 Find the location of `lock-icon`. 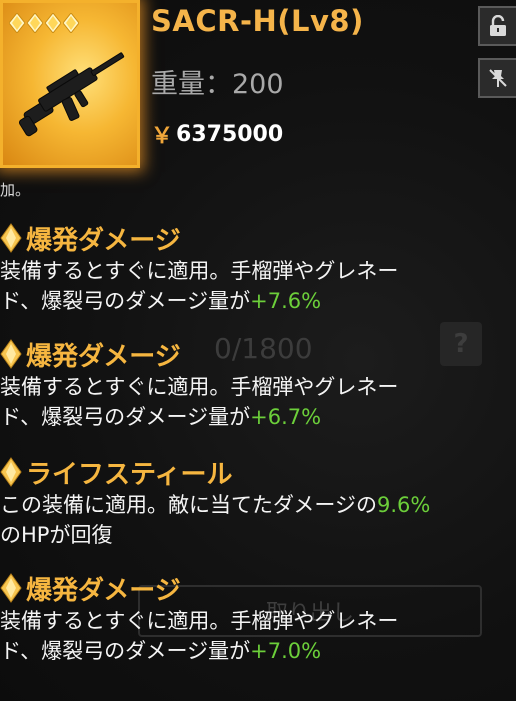

lock-icon is located at coordinates (498, 25).